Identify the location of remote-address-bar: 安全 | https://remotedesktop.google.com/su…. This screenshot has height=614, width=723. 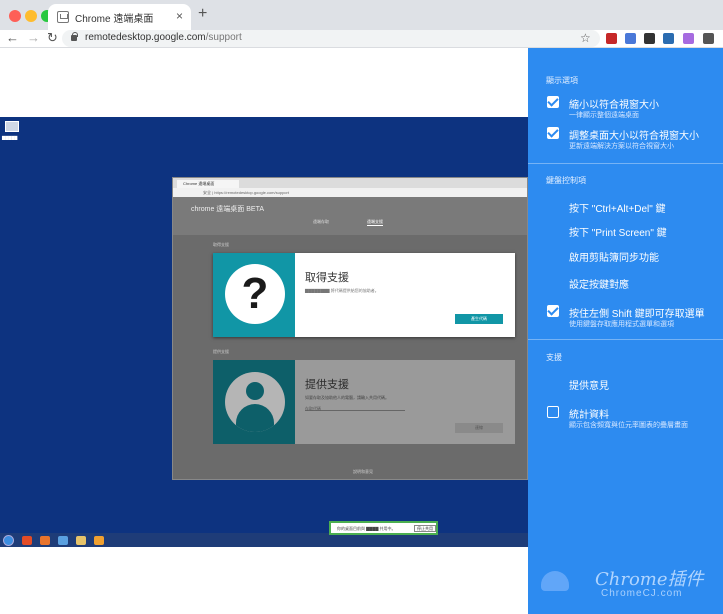
(350, 192).